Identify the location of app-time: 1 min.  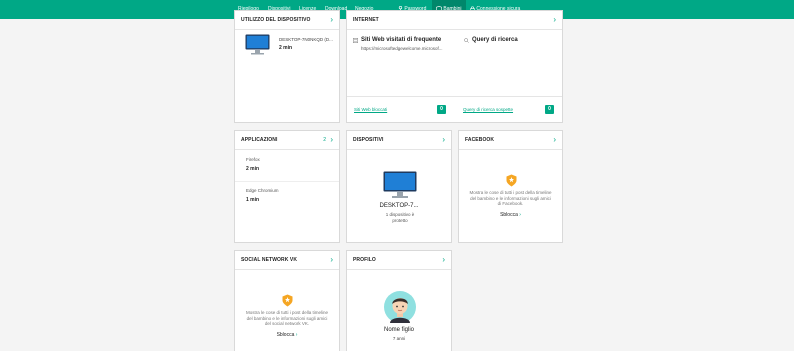
(253, 200).